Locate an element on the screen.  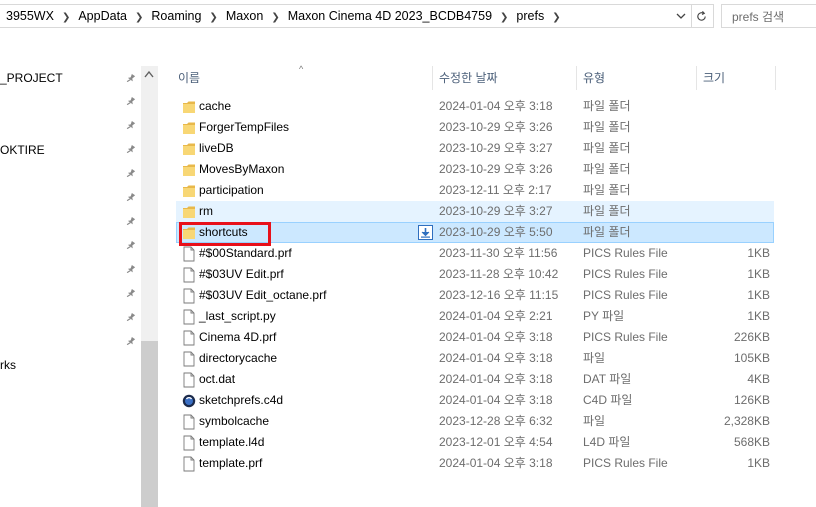
column-name: 이름 is located at coordinates (299, 78).